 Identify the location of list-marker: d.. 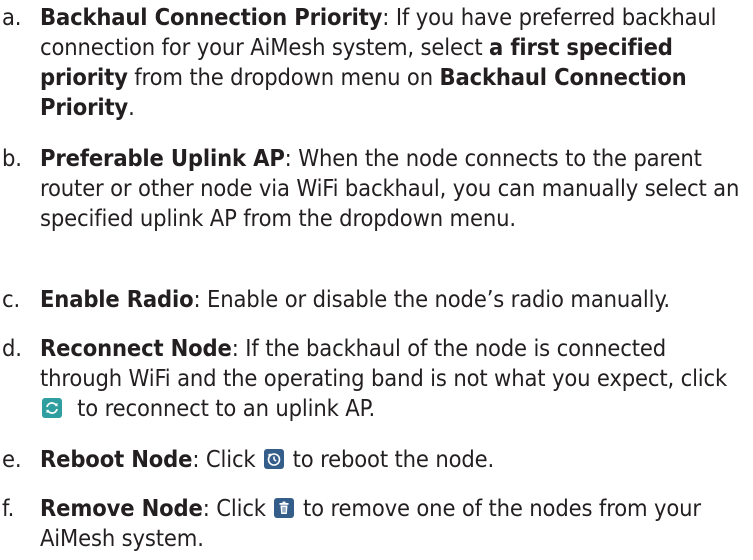
(12, 348).